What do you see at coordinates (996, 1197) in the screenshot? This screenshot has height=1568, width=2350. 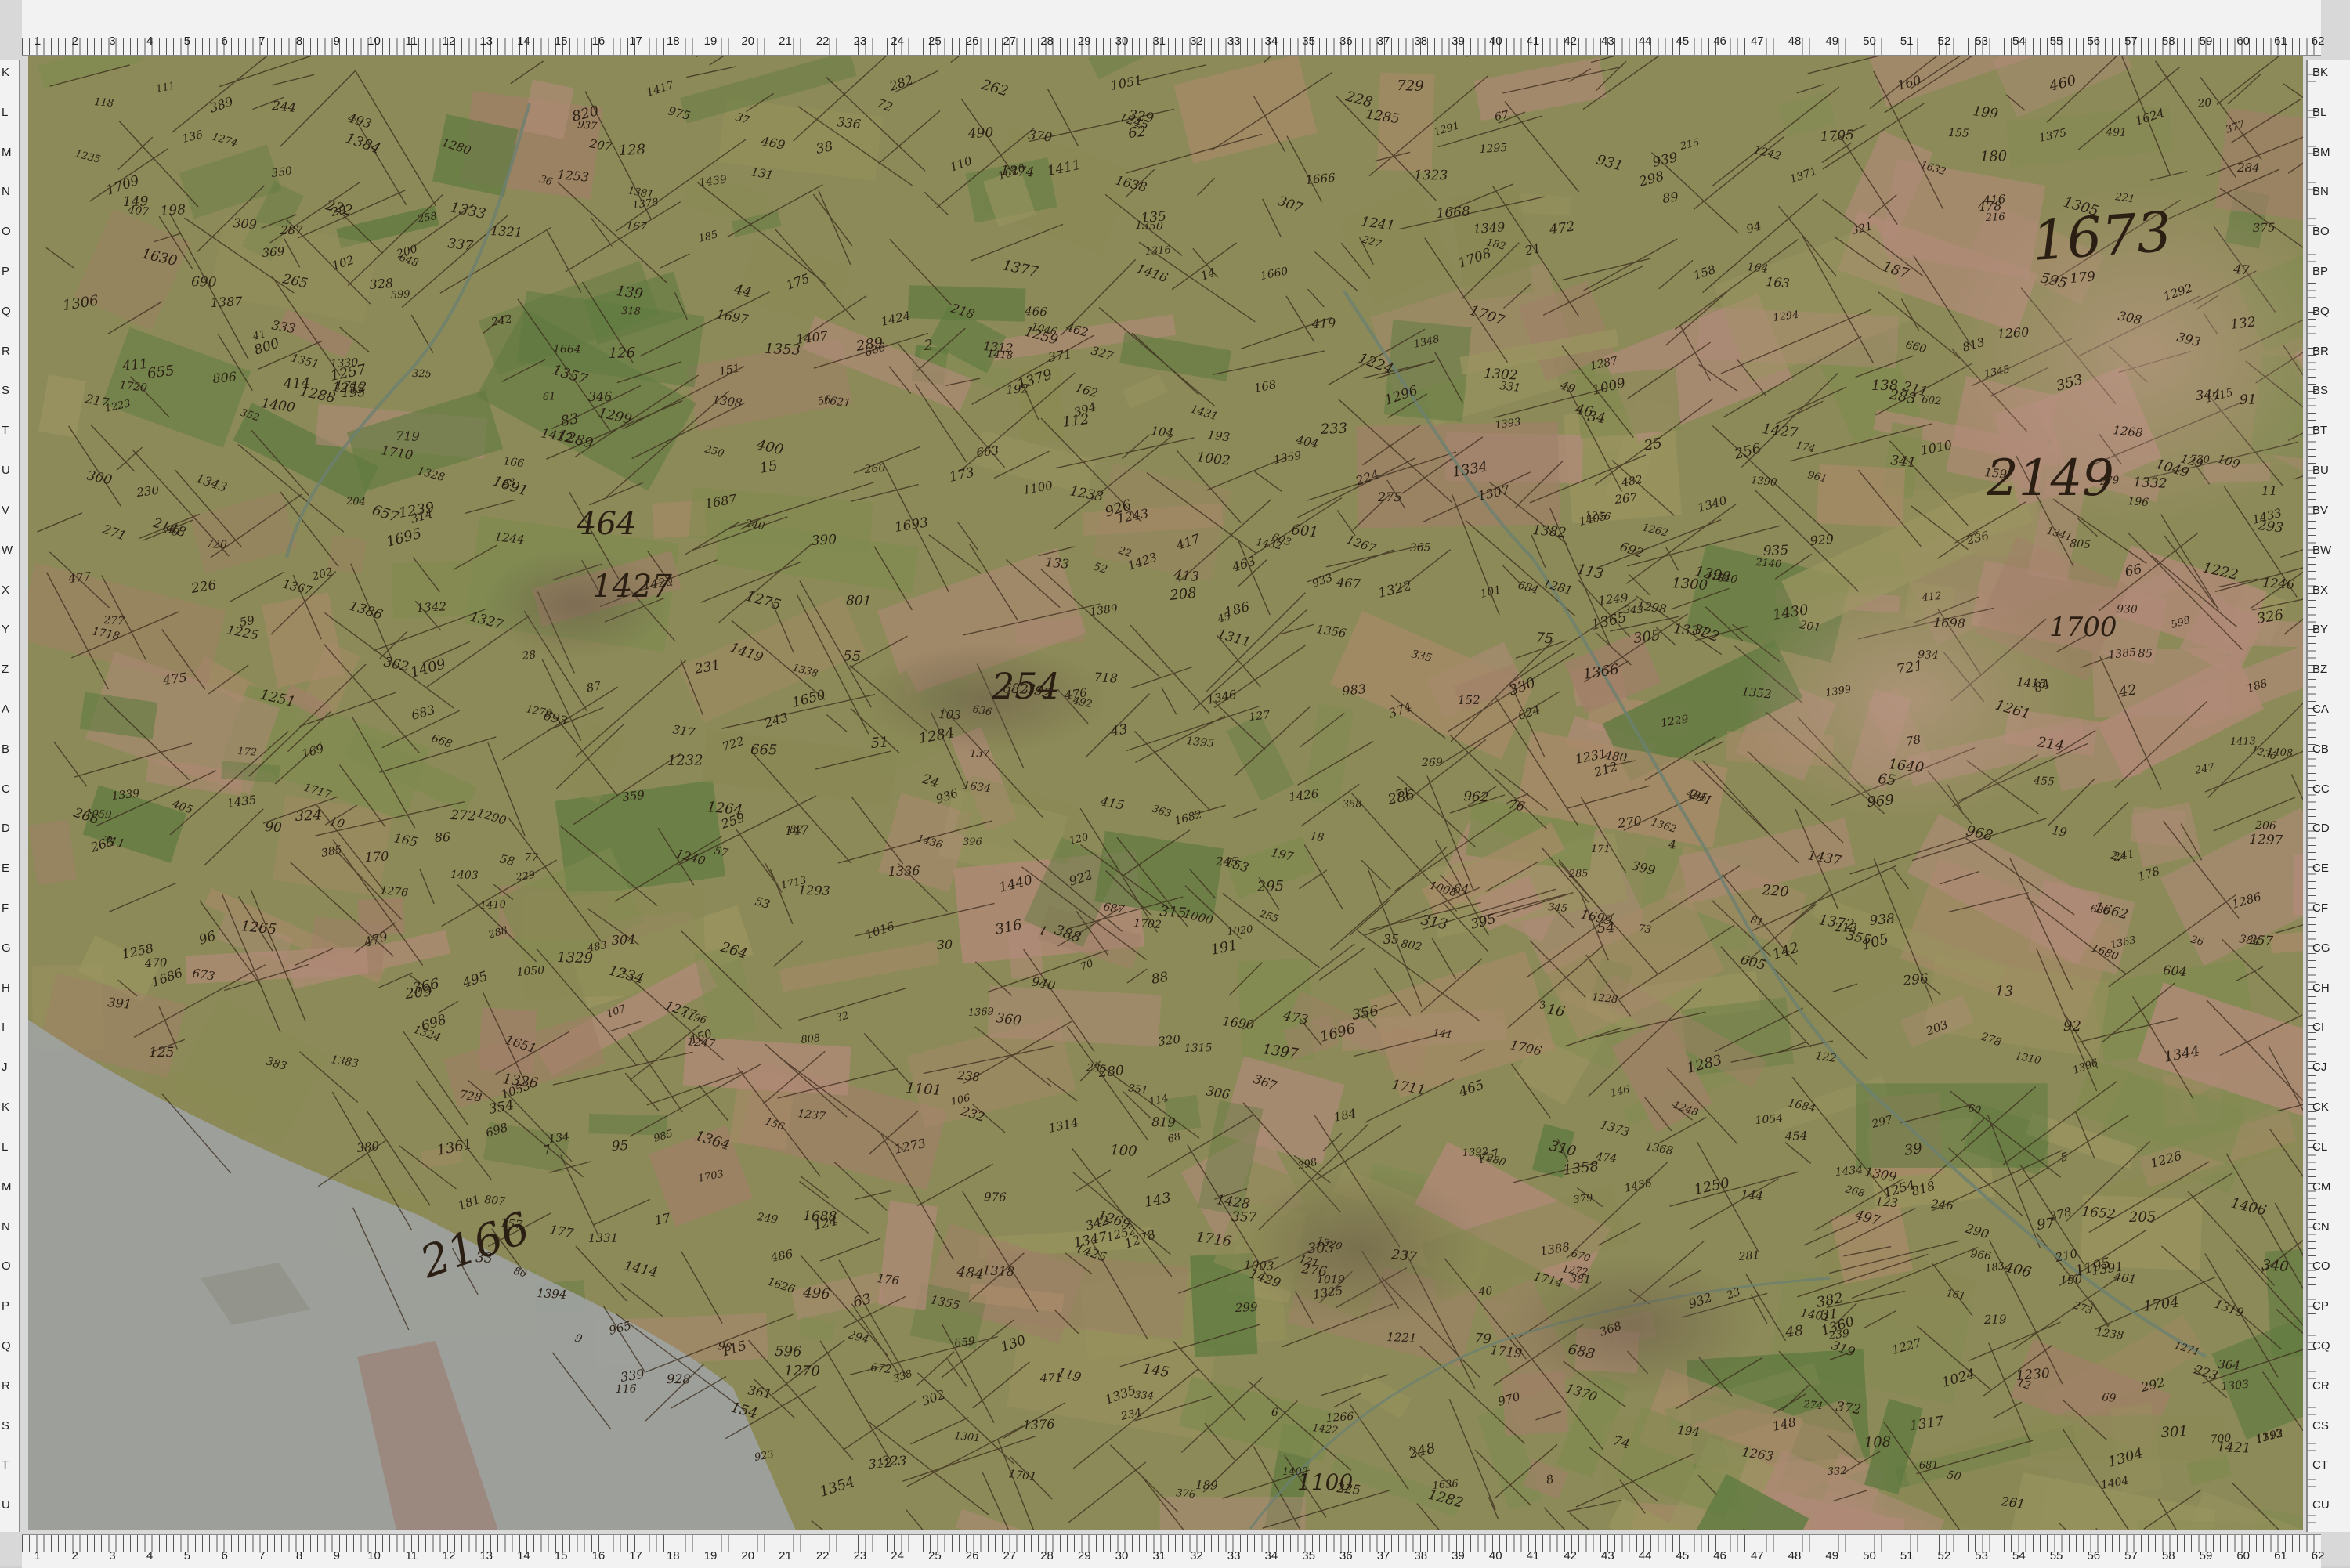 I see `parcel-number: 976` at bounding box center [996, 1197].